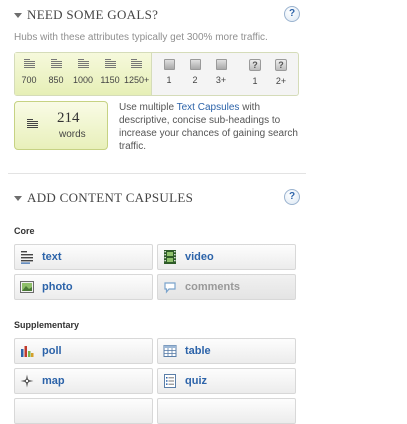 Image resolution: width=407 pixels, height=424 pixels. What do you see at coordinates (83, 351) in the screenshot?
I see `capsule-poll-button: poll` at bounding box center [83, 351].